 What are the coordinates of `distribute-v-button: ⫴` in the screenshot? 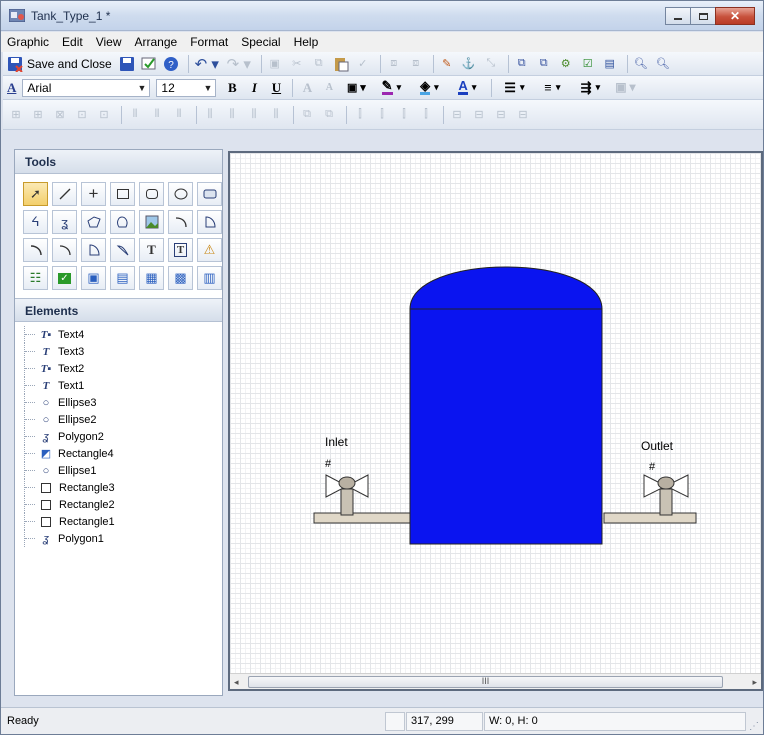 It's located at (179, 115).